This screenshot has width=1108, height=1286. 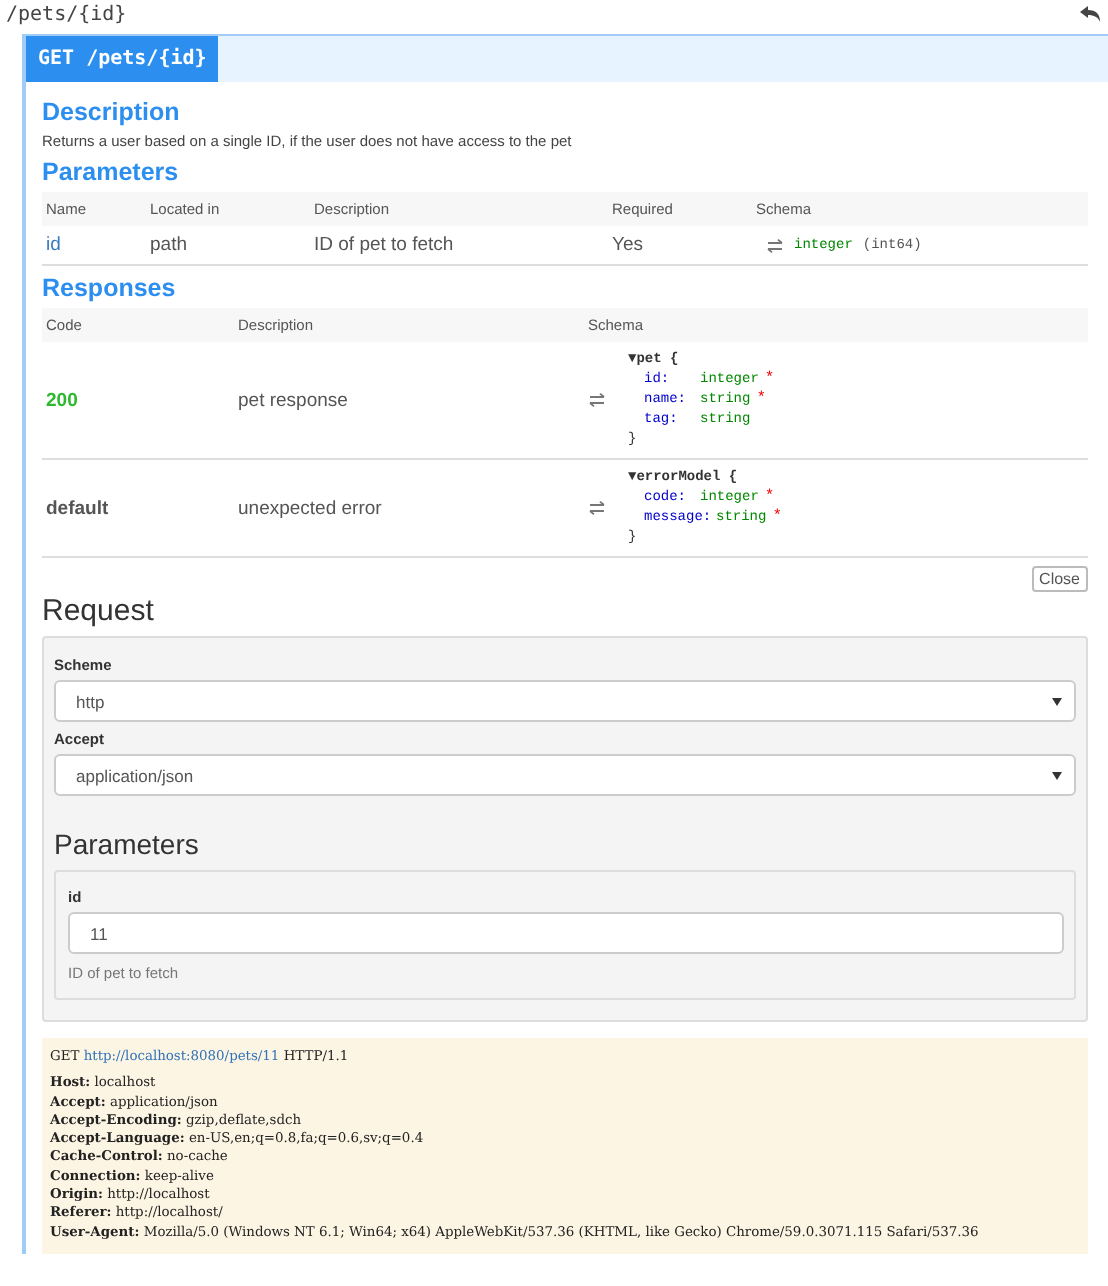 I want to click on back-arrow-icon, so click(x=1090, y=14).